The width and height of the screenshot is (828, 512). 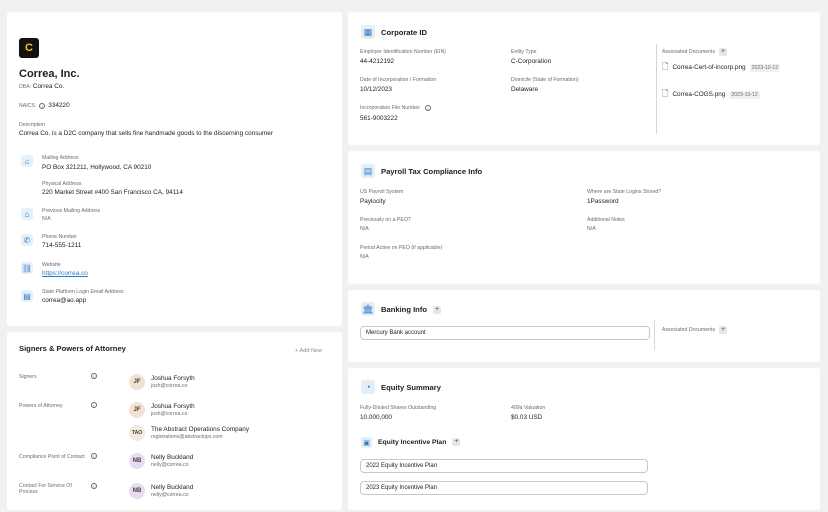 What do you see at coordinates (364, 229) in the screenshot?
I see `peo-value: N/A` at bounding box center [364, 229].